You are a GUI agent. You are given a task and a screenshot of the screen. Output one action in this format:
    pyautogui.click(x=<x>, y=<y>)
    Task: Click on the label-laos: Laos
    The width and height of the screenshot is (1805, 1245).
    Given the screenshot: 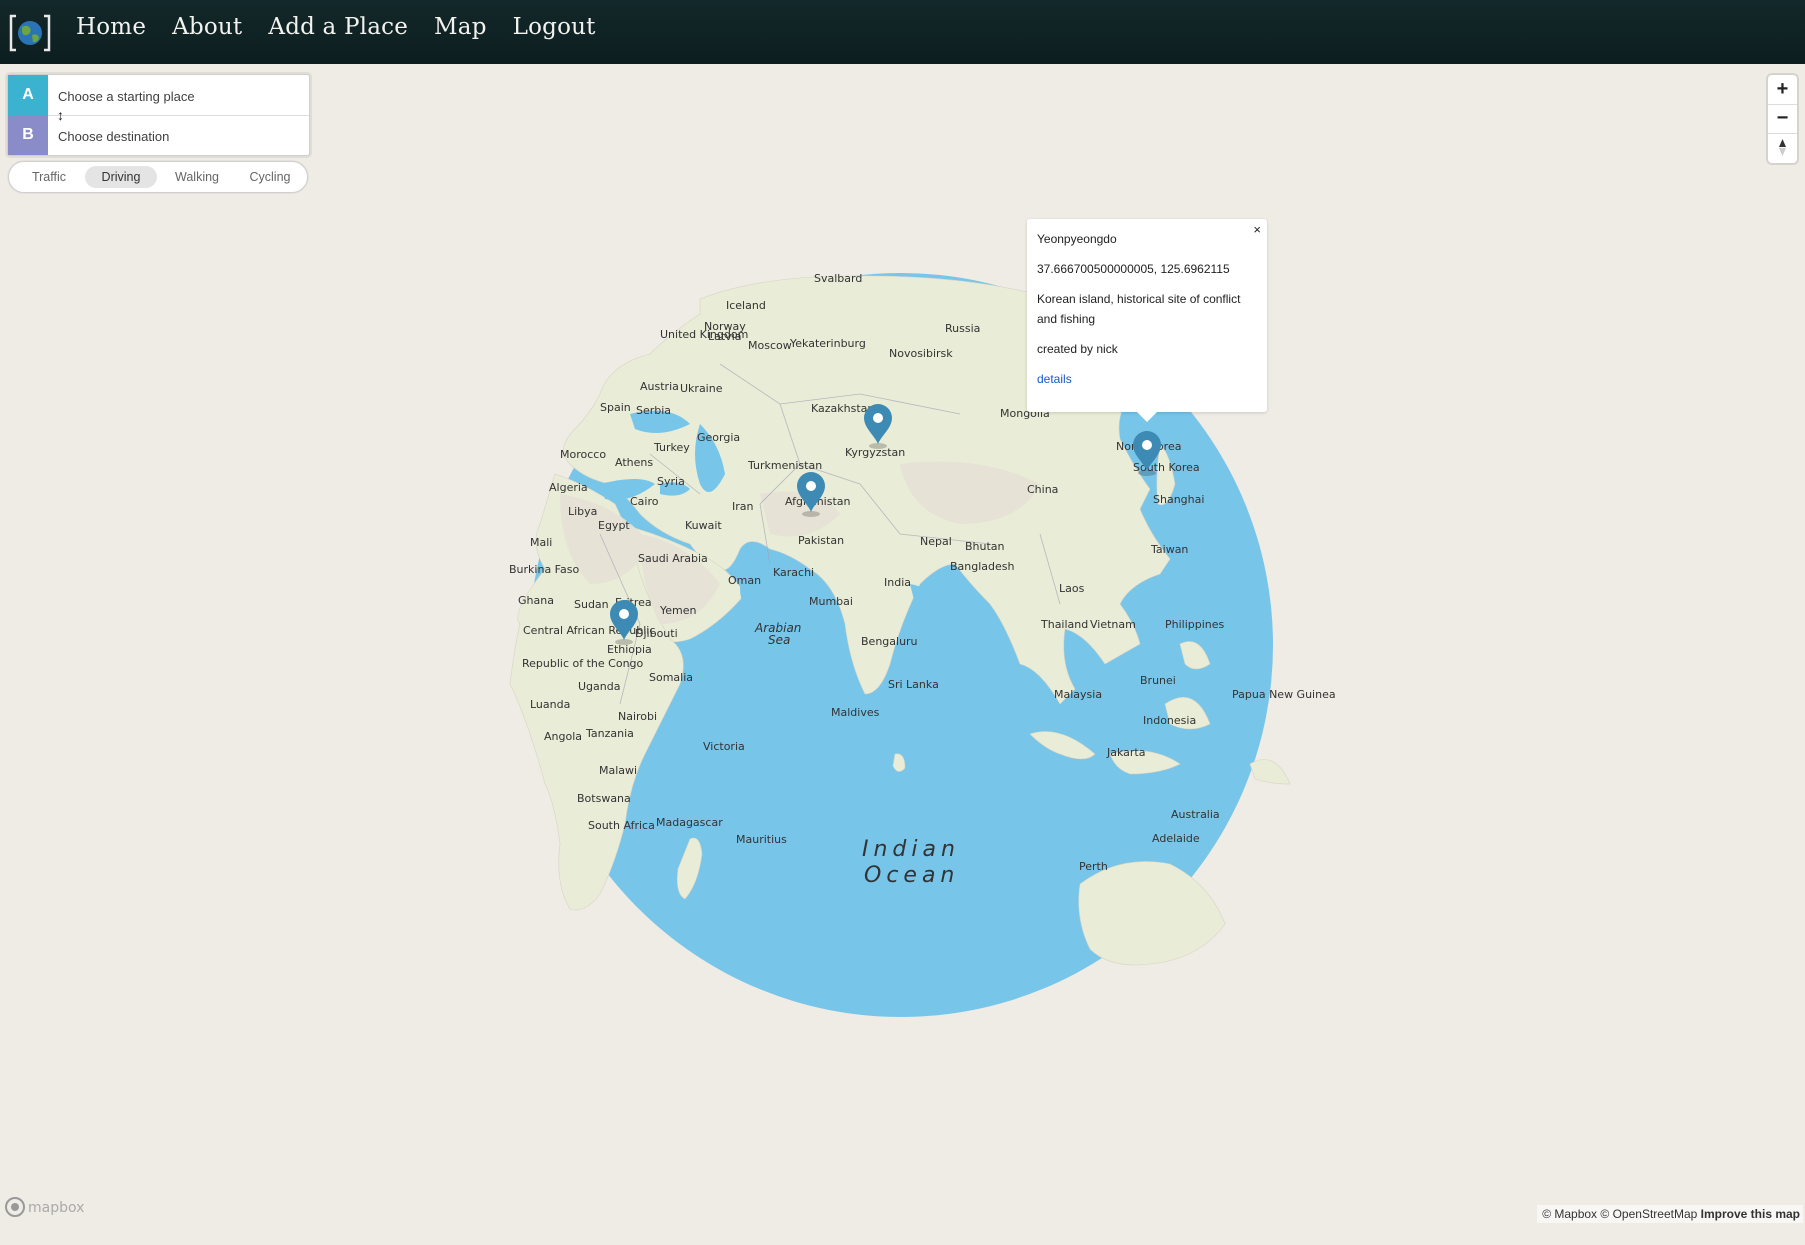 What is the action you would take?
    pyautogui.click(x=1072, y=588)
    